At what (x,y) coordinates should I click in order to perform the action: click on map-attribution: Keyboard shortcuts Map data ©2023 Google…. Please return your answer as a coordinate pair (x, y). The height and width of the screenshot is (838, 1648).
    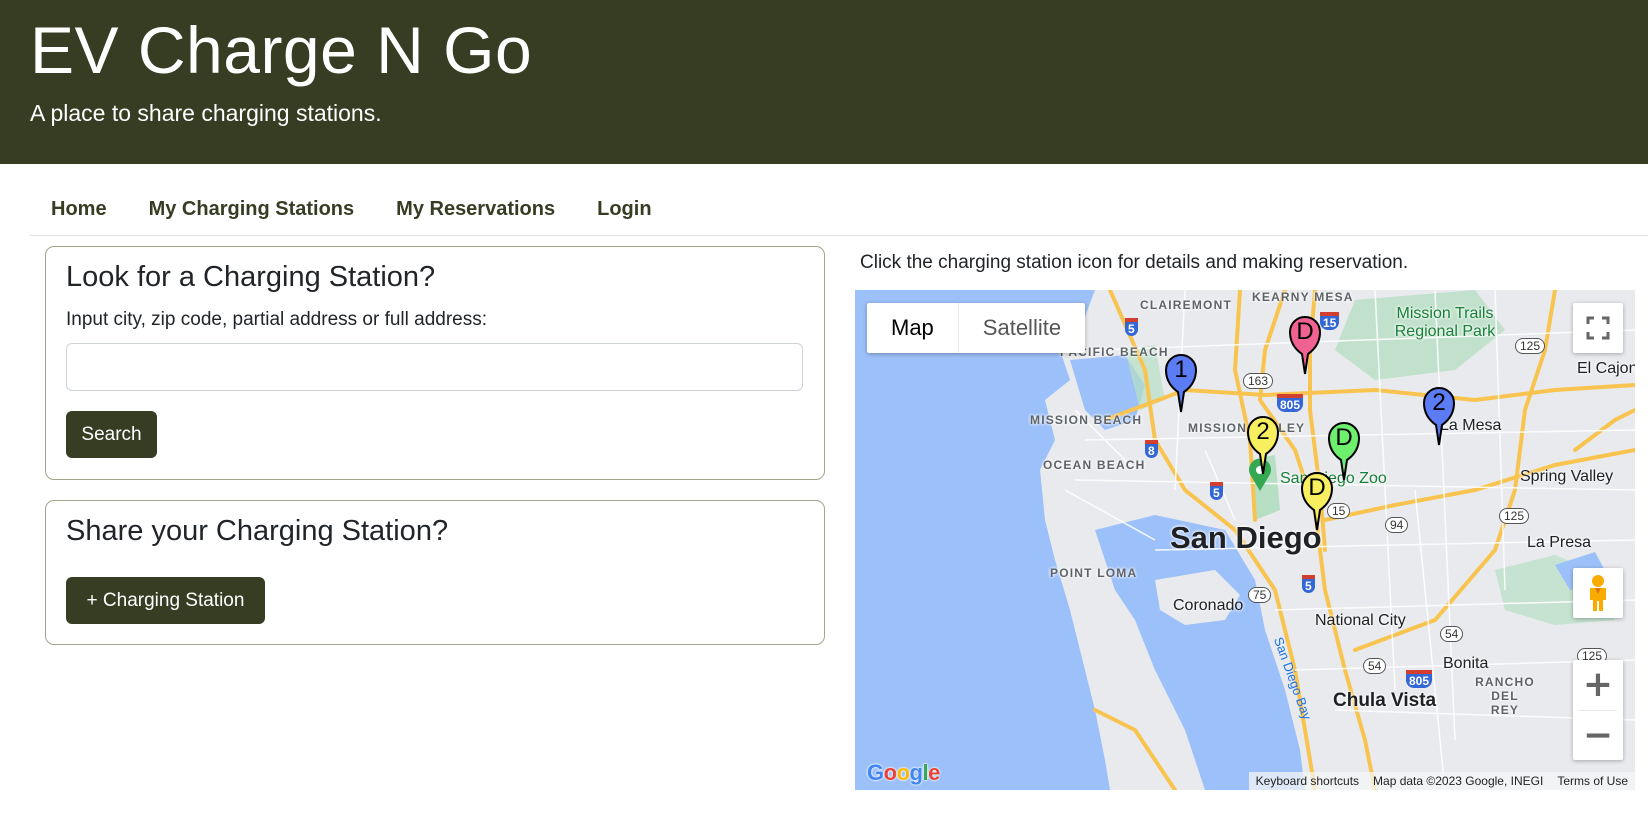
    Looking at the image, I should click on (1441, 781).